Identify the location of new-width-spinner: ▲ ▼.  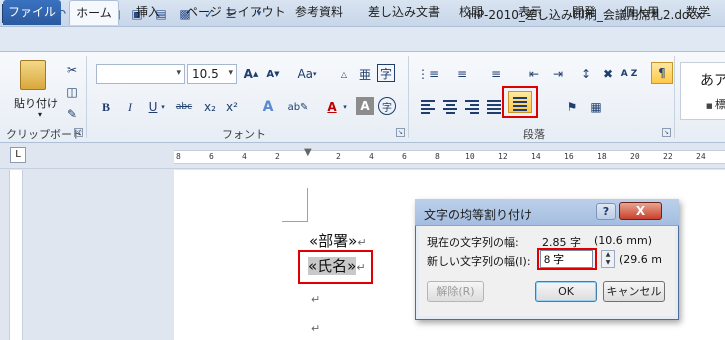
(608, 259).